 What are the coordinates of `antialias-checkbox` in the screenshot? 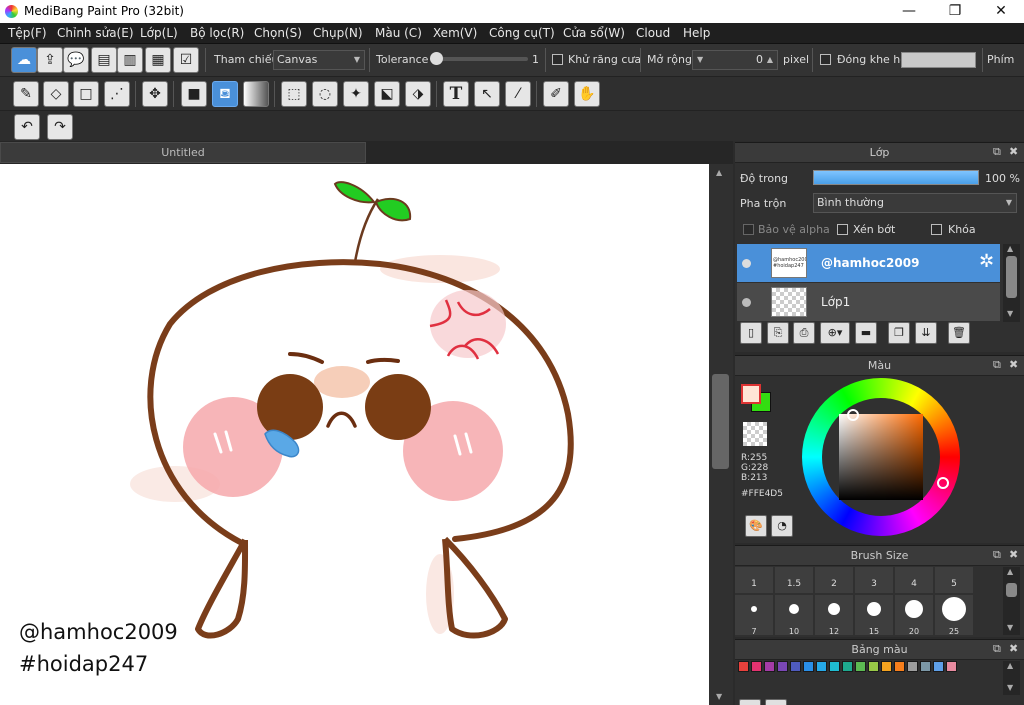 It's located at (557, 59).